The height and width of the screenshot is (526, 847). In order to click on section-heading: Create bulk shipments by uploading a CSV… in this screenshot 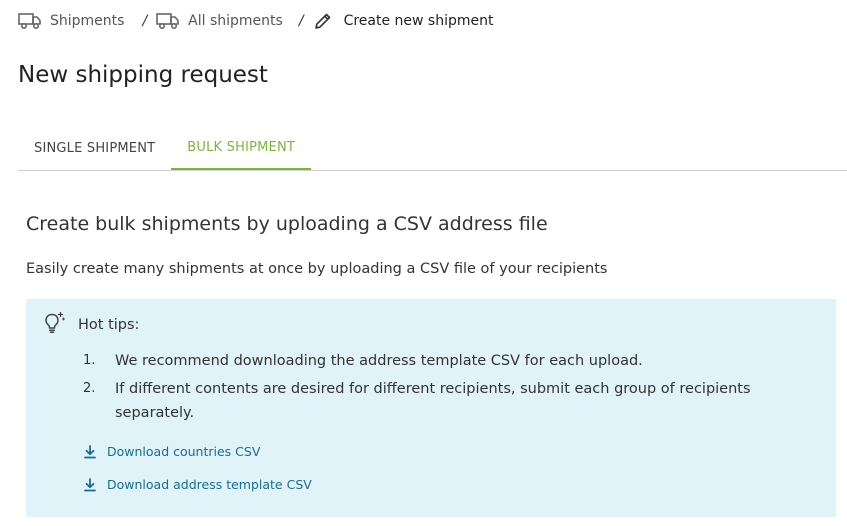, I will do `click(287, 224)`.